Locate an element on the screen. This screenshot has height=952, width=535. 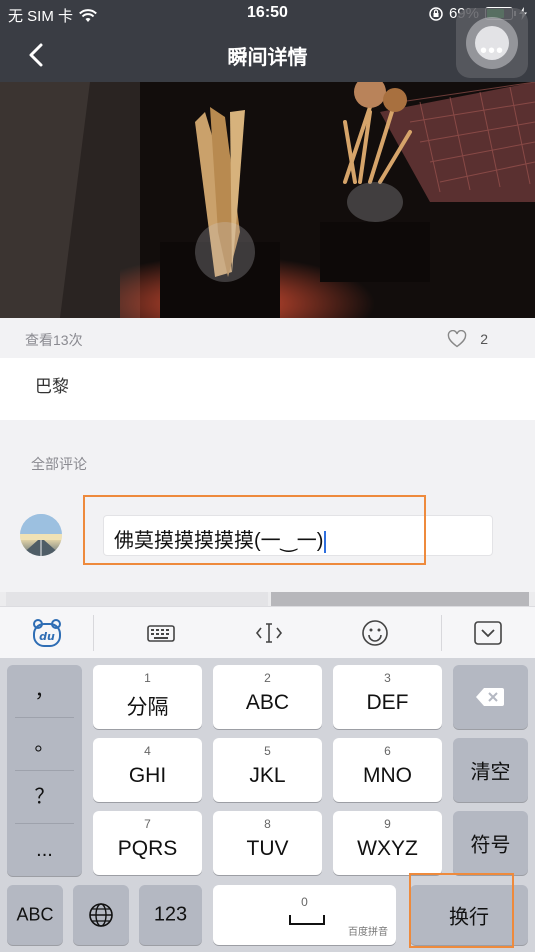
key-number: 7 is located at coordinates (147, 824).